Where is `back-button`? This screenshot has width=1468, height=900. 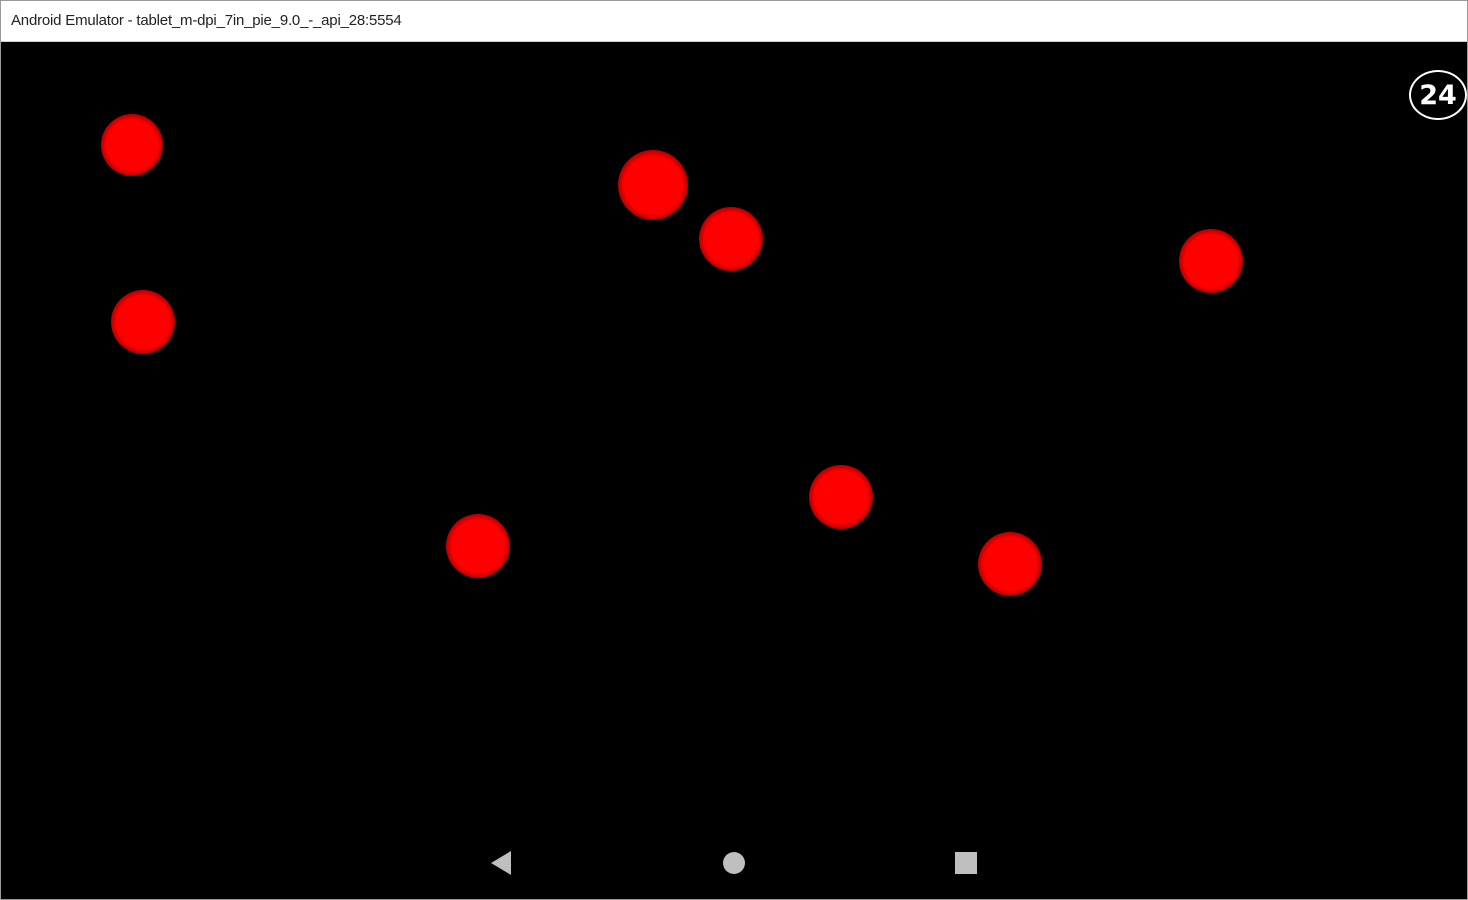
back-button is located at coordinates (501, 863).